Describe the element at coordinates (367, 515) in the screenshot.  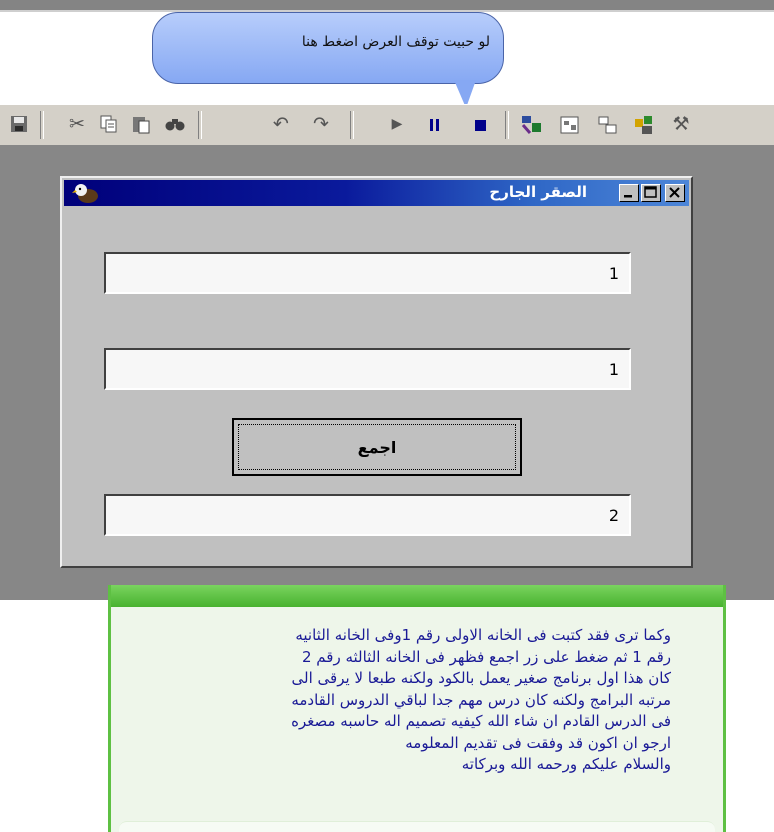
I see `result-input: 2` at that location.